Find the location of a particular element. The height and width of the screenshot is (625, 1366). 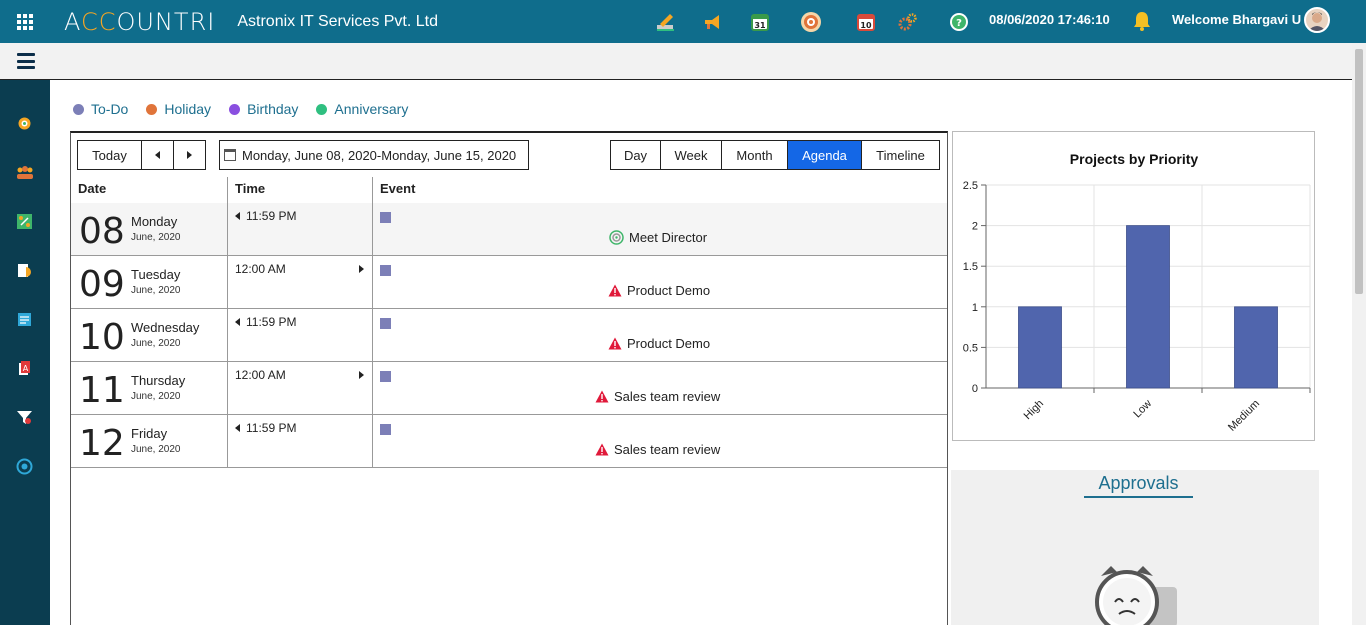

calendar-10-icon: 10 is located at coordinates (866, 22).